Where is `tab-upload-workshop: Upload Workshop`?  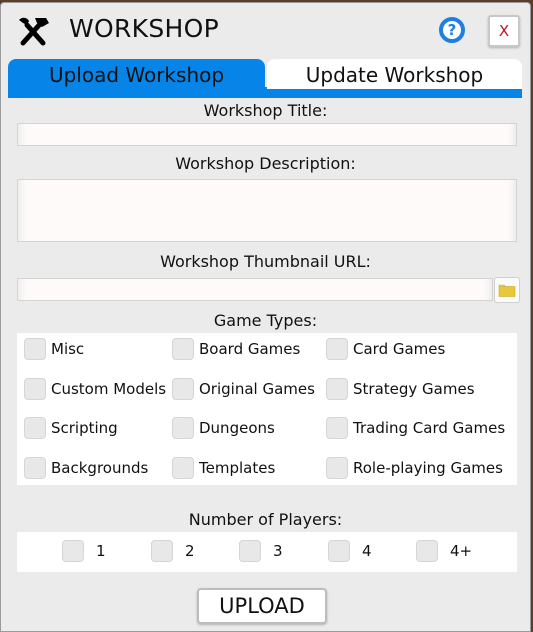 tab-upload-workshop: Upload Workshop is located at coordinates (136, 74).